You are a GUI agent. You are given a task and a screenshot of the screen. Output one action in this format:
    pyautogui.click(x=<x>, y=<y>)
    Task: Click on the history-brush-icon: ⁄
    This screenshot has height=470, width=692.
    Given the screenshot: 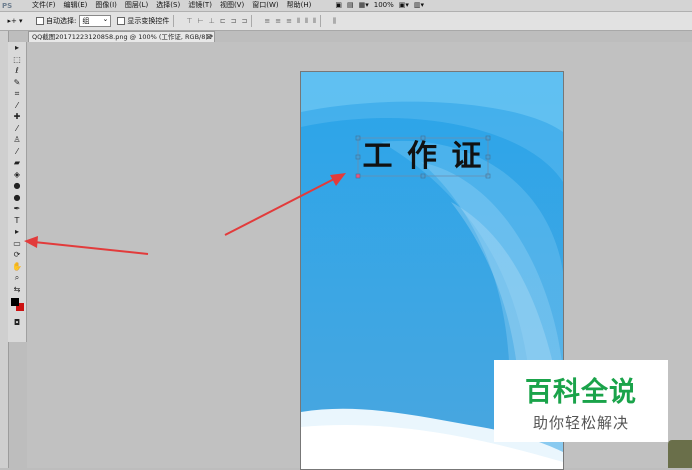 What is the action you would take?
    pyautogui.click(x=17, y=152)
    